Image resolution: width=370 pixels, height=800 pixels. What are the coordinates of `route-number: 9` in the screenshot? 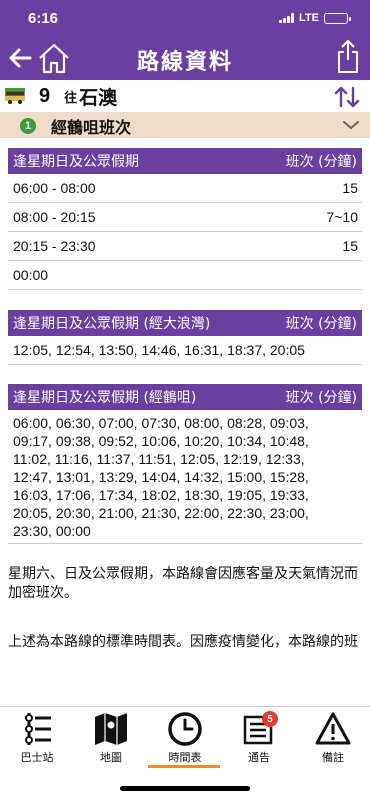 It's located at (45, 95).